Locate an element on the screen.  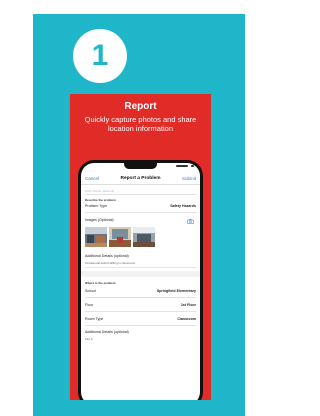
speaker is located at coordinates (182, 166).